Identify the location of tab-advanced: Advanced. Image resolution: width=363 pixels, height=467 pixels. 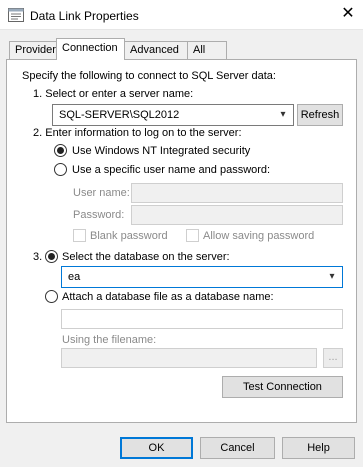
(156, 50).